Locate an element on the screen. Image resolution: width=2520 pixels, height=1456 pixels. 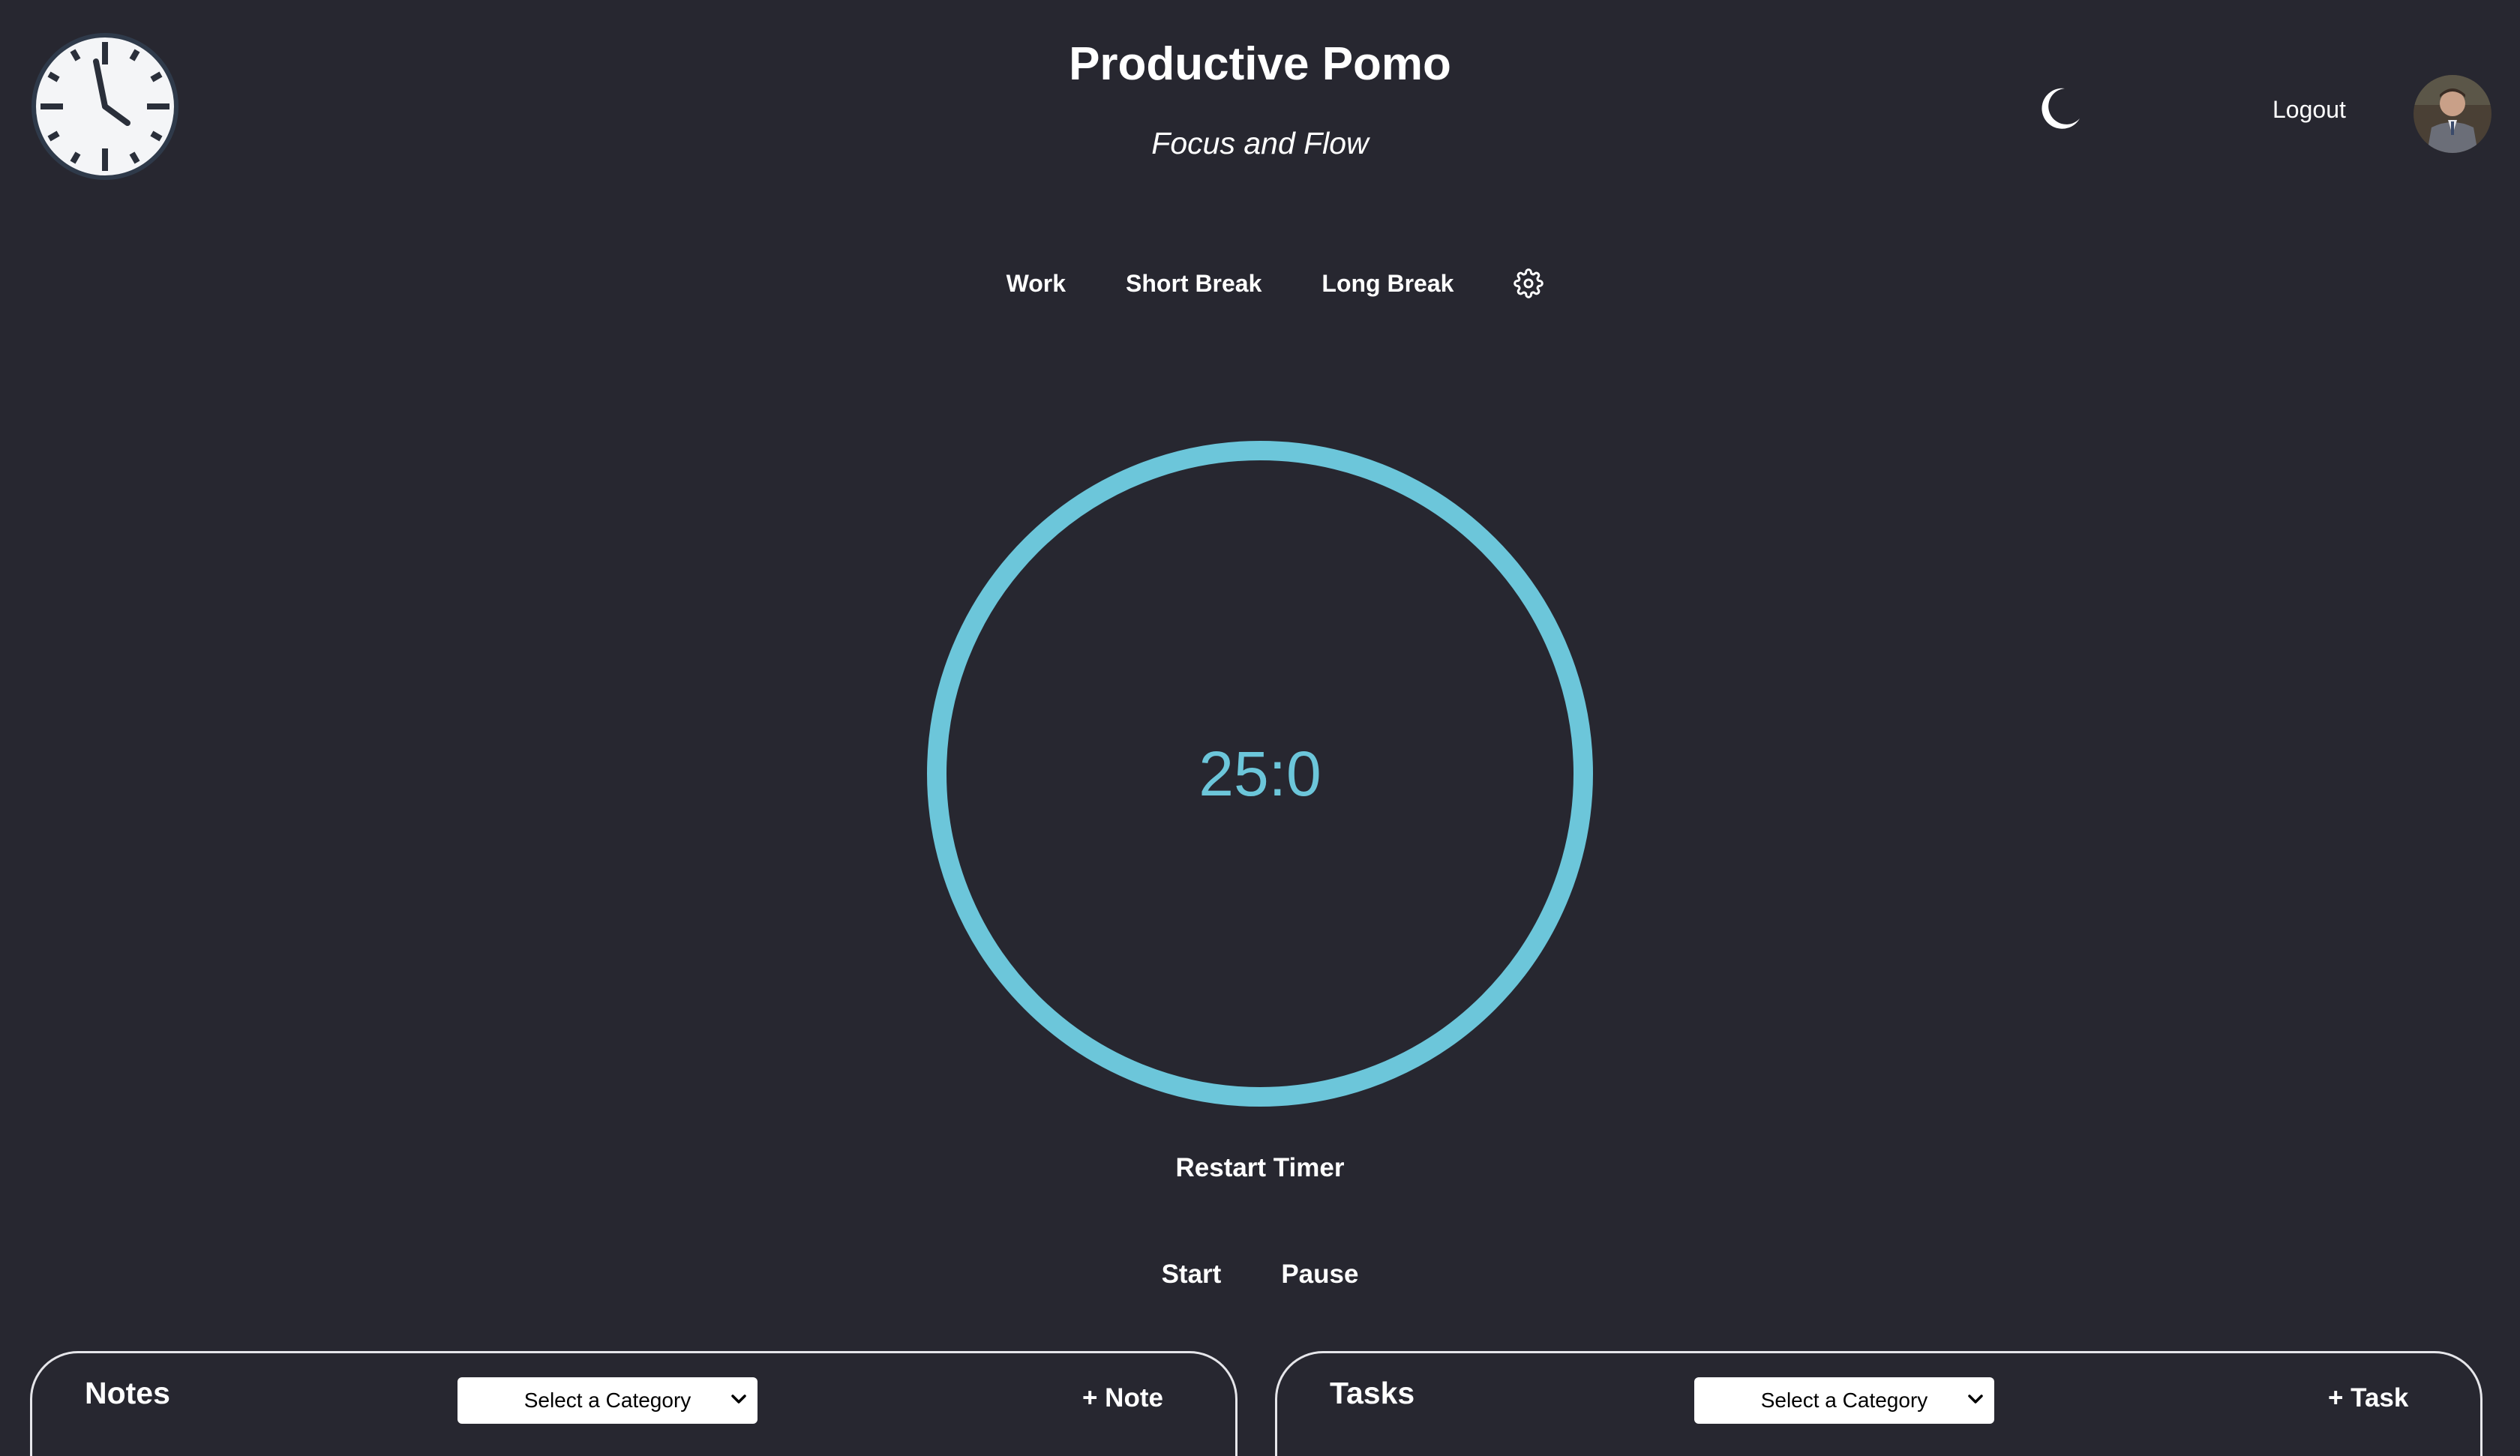
notes-panel: Notes Select a Category + Note is located at coordinates (634, 1403).